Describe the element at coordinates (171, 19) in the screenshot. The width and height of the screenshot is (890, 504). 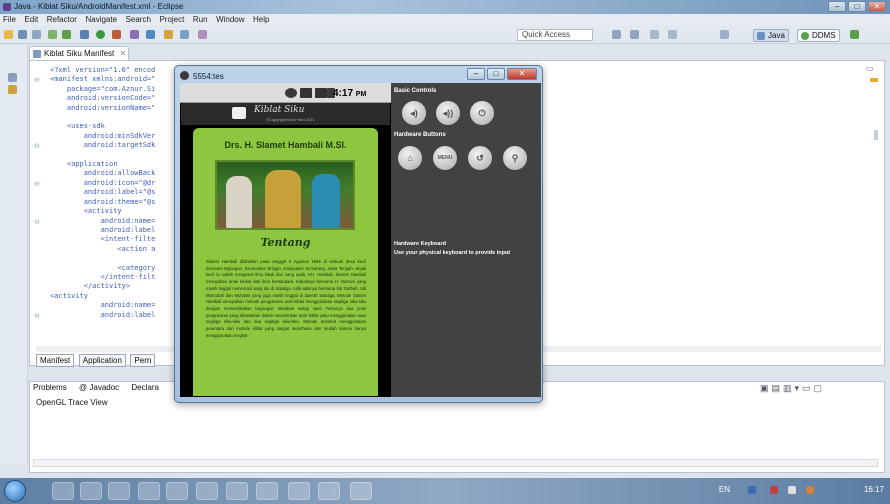
I see `menu-project: Project` at that location.